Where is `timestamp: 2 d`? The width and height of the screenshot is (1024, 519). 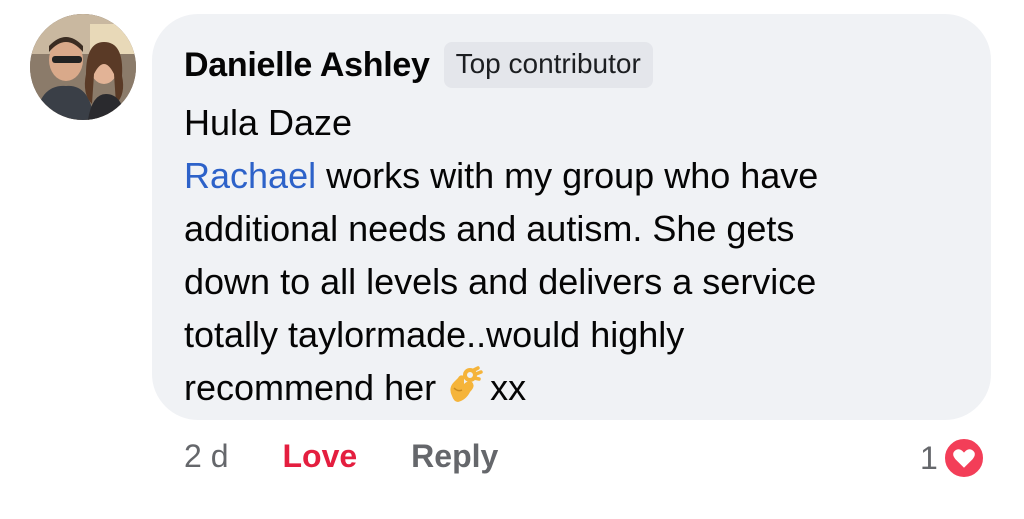 timestamp: 2 d is located at coordinates (206, 456).